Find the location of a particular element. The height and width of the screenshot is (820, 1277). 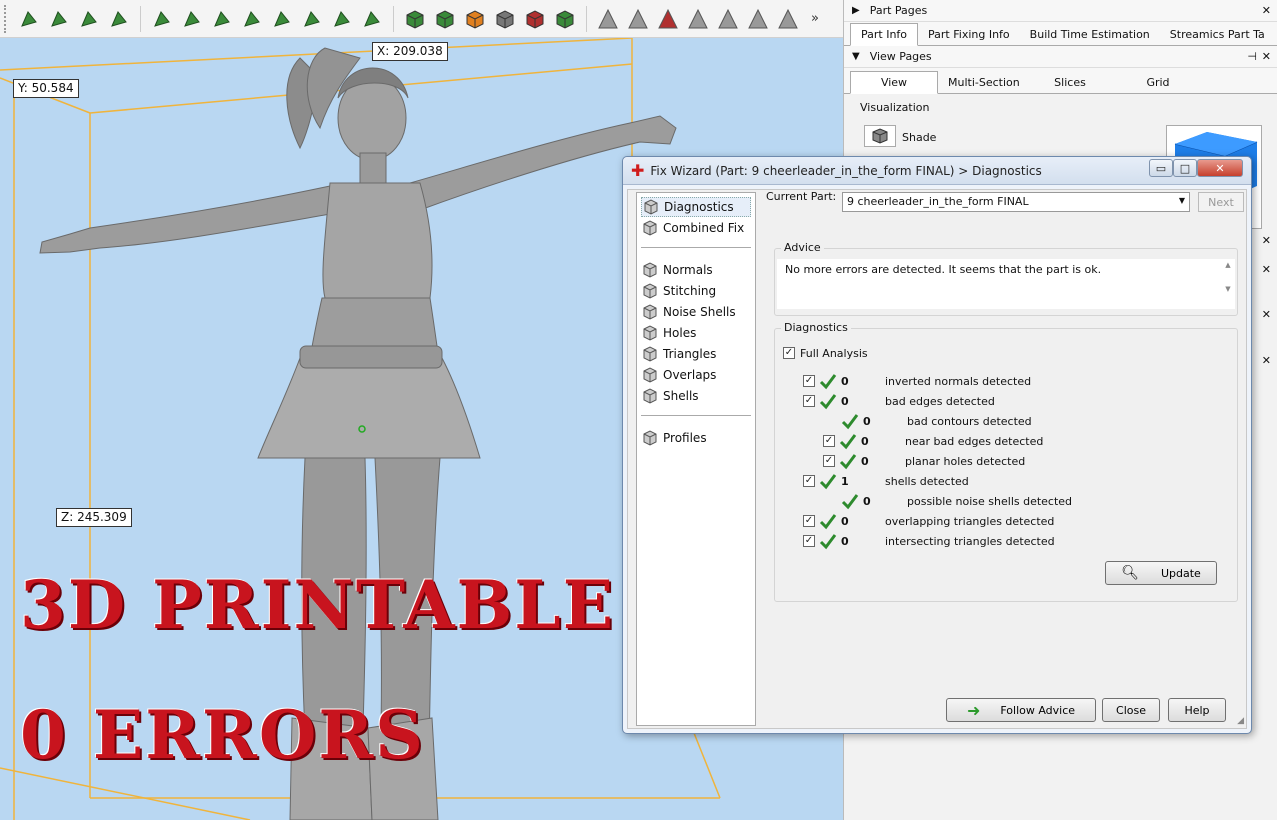

current-part-select: 9 cheerleader_in_the_form FINAL ▼ is located at coordinates (1016, 202).